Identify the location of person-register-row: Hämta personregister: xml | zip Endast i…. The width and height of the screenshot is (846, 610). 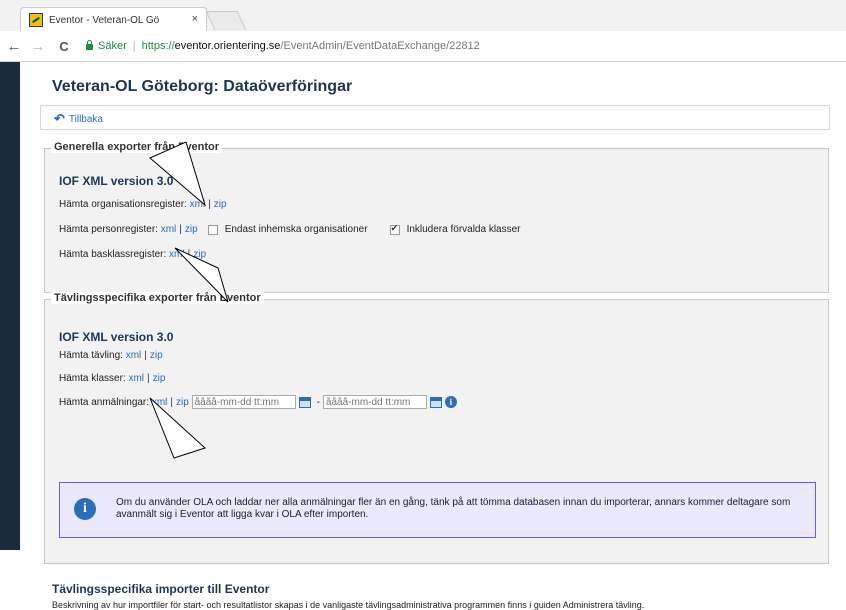
(290, 229).